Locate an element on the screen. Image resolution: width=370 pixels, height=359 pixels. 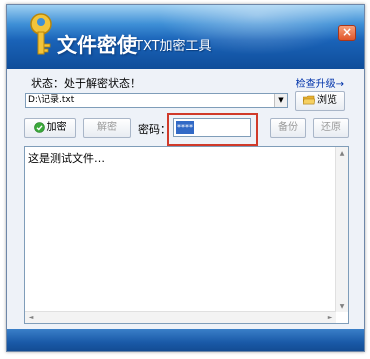
app-subtitle: TXT加密工具 is located at coordinates (173, 46).